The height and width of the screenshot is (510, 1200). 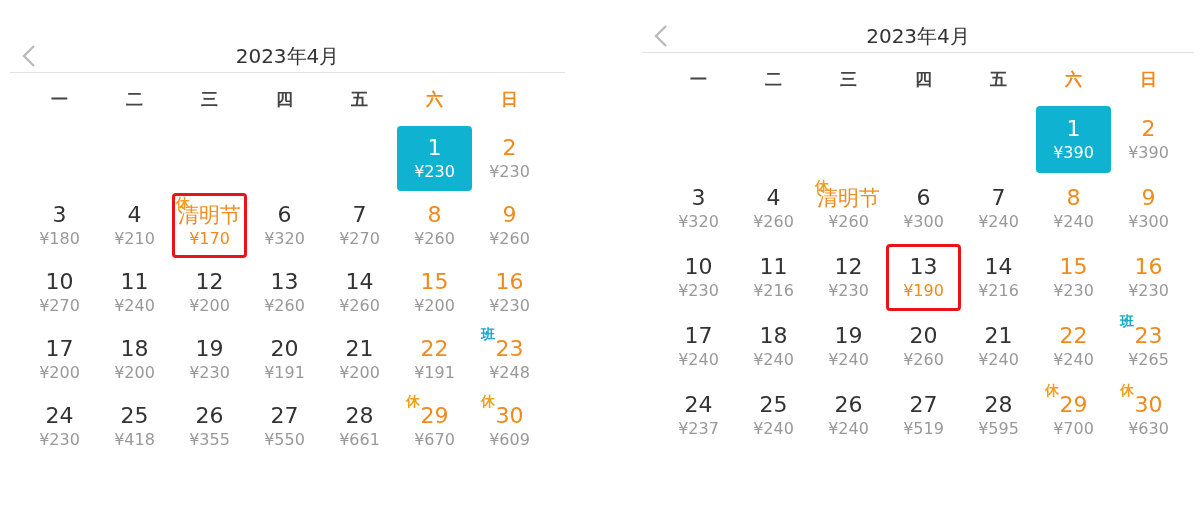 What do you see at coordinates (998, 428) in the screenshot?
I see `day-price: ¥595` at bounding box center [998, 428].